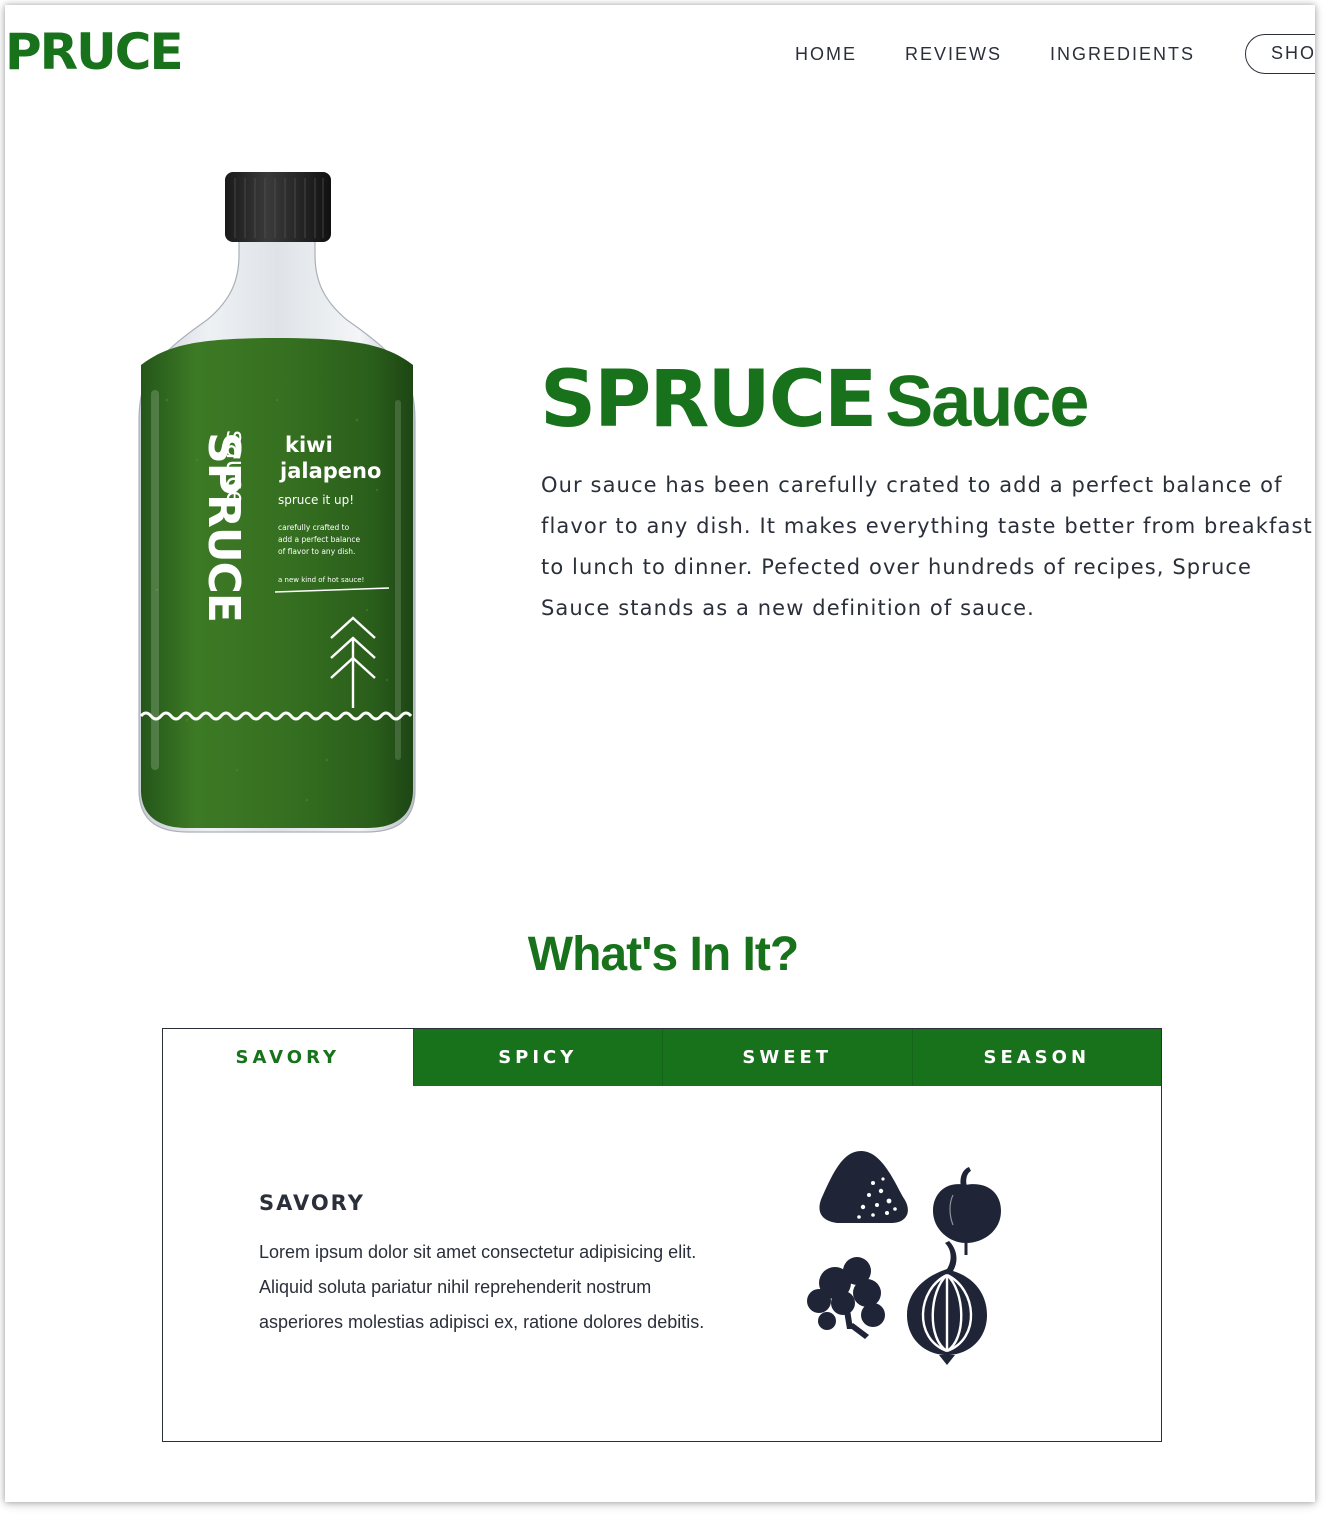  I want to click on salt-icon, so click(863, 1187).